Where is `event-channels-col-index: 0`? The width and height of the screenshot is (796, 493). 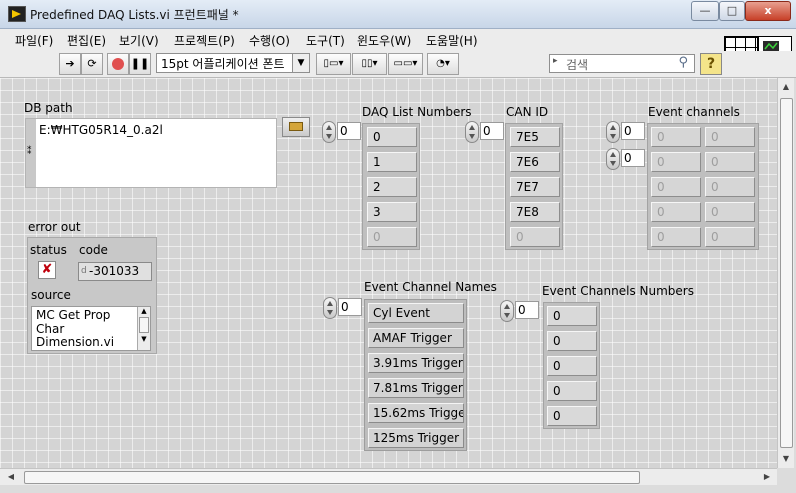 event-channels-col-index: 0 is located at coordinates (625, 159).